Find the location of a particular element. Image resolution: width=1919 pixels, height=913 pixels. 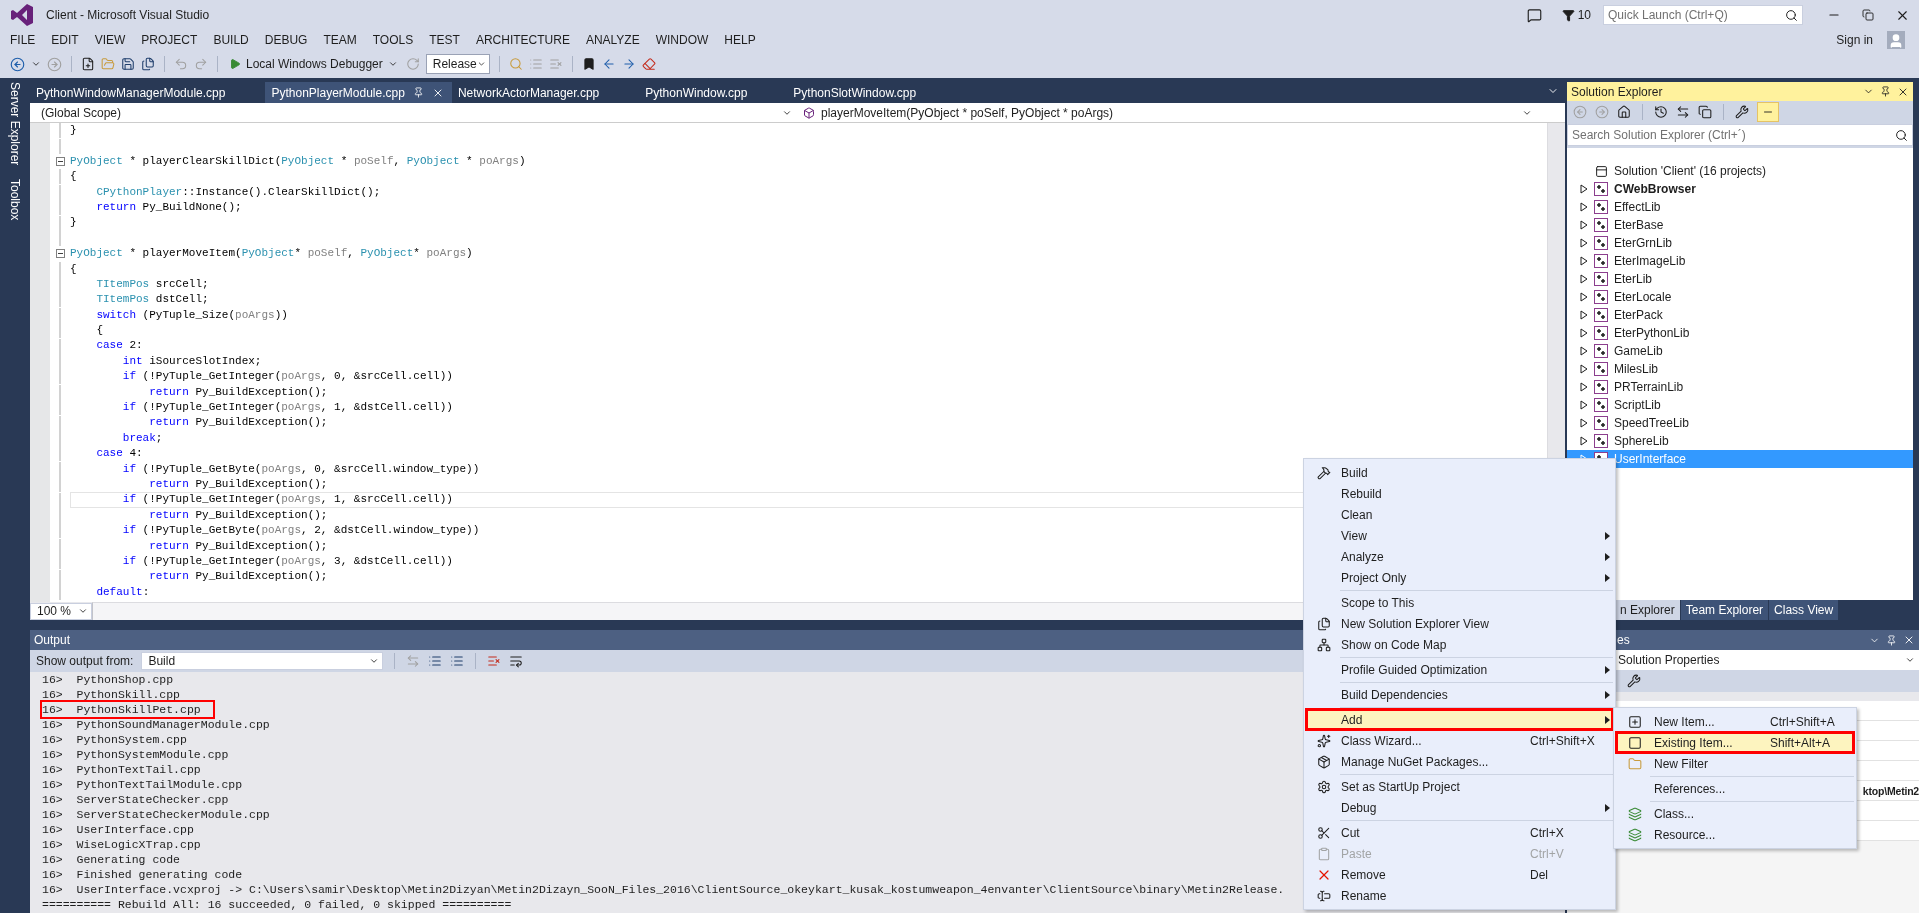

menu-bar-item: VIEW is located at coordinates (110, 40).